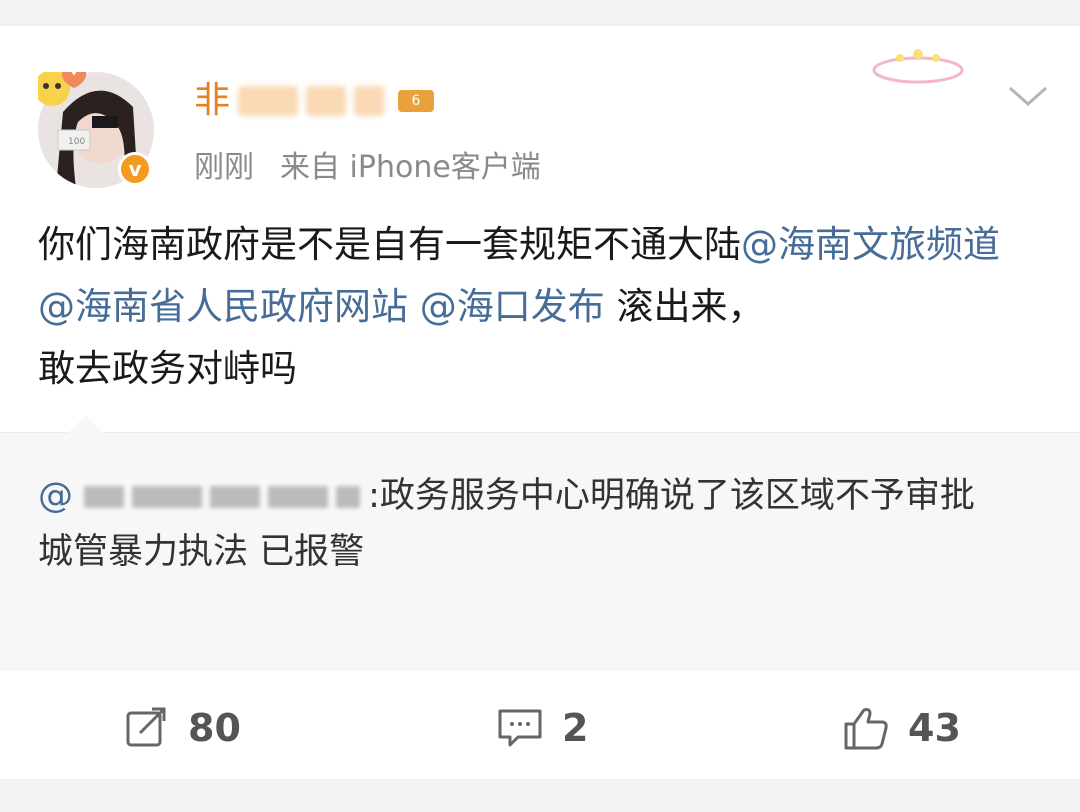  I want to click on comment-icon, so click(520, 728).